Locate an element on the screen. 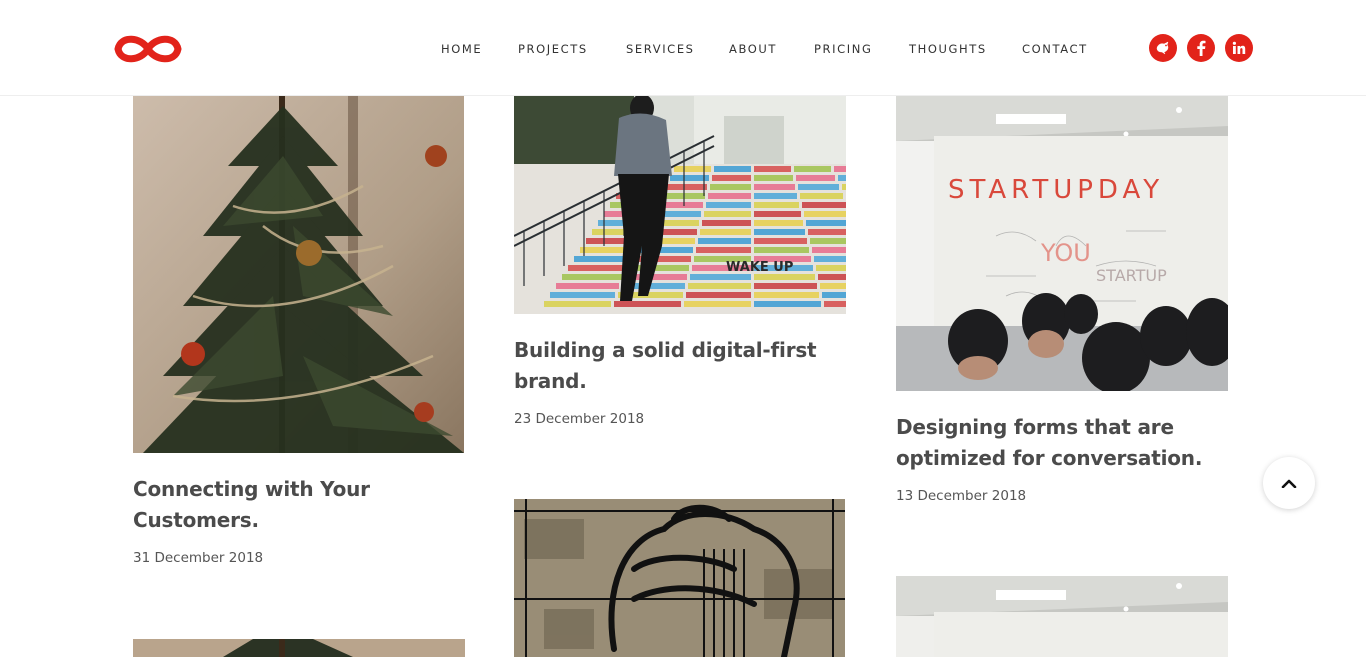  facebook-icon is located at coordinates (1201, 48).